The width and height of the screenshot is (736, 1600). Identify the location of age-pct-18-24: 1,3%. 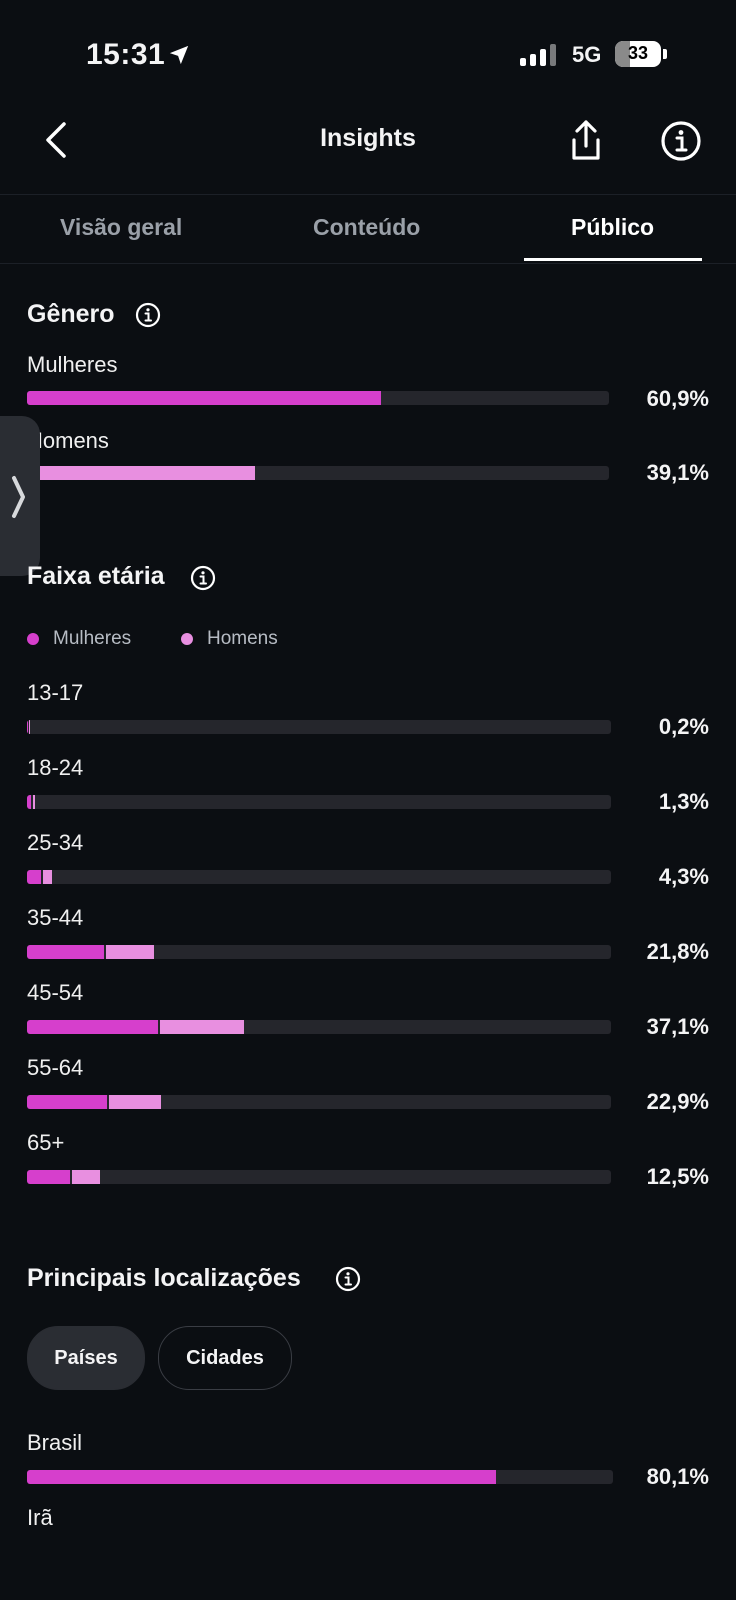
(683, 801).